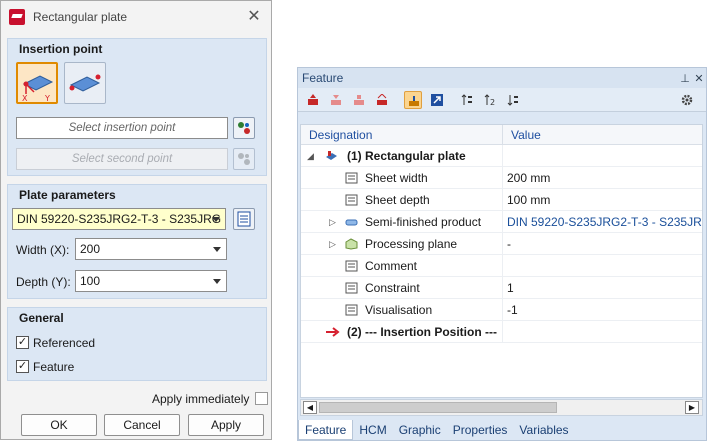 The image size is (709, 444). Describe the element at coordinates (142, 425) in the screenshot. I see `cancel-button: Cancel` at that location.